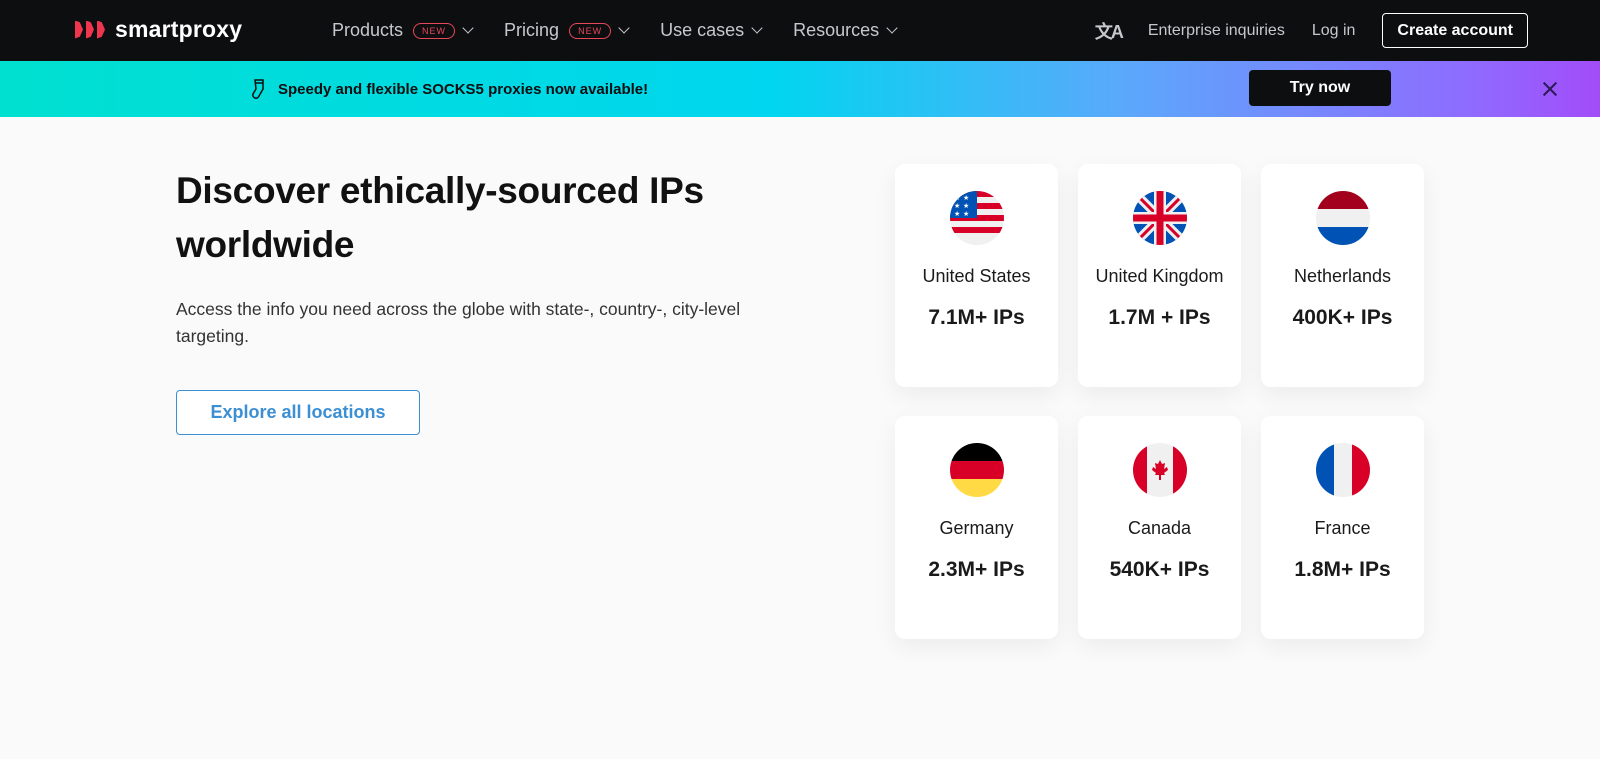 The image size is (1600, 759). What do you see at coordinates (298, 412) in the screenshot?
I see `explore-locations-button: Explore all locations` at bounding box center [298, 412].